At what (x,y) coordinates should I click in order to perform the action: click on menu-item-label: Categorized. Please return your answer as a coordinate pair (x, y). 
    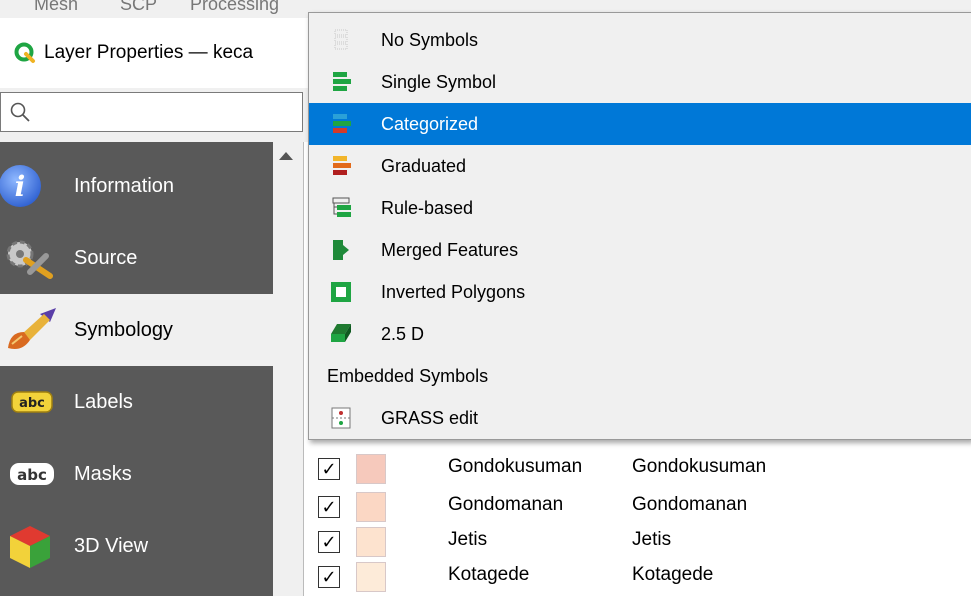
    Looking at the image, I should click on (430, 123).